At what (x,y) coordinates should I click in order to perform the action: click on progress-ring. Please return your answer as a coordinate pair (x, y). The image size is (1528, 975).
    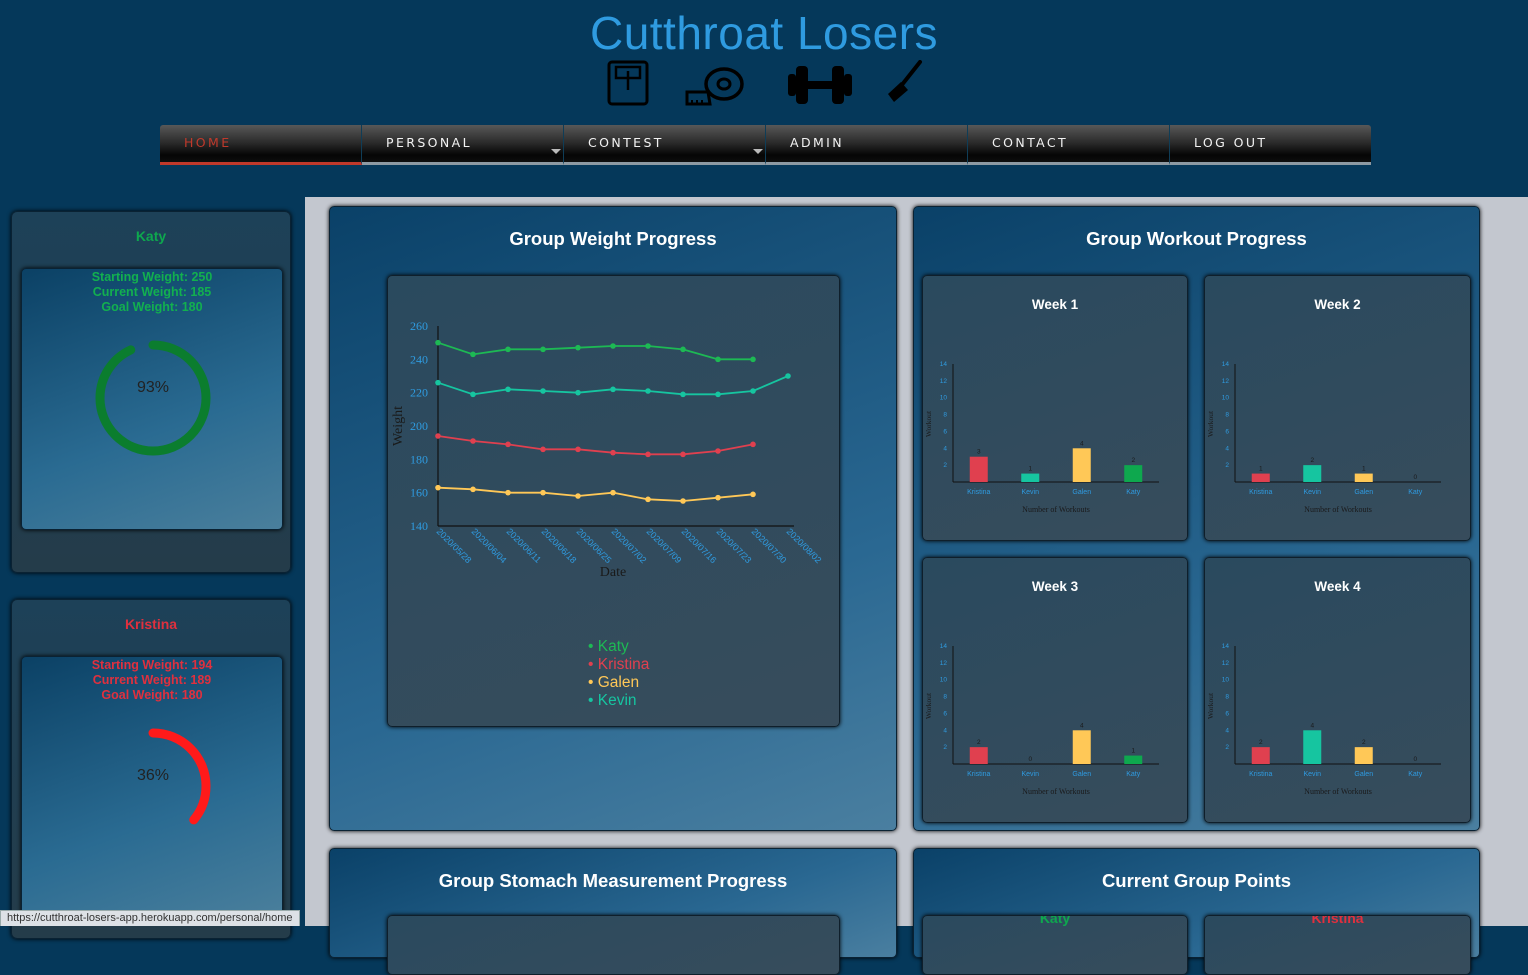
    Looking at the image, I should click on (153, 398).